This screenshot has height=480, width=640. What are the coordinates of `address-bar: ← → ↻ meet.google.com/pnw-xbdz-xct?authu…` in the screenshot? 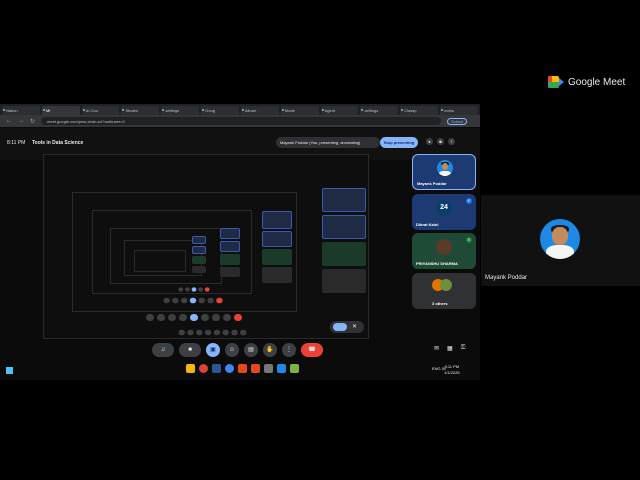 It's located at (240, 121).